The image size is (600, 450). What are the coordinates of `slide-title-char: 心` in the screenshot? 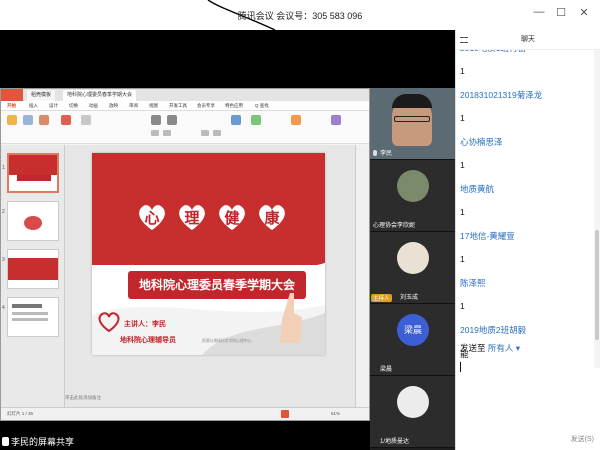 It's located at (152, 218).